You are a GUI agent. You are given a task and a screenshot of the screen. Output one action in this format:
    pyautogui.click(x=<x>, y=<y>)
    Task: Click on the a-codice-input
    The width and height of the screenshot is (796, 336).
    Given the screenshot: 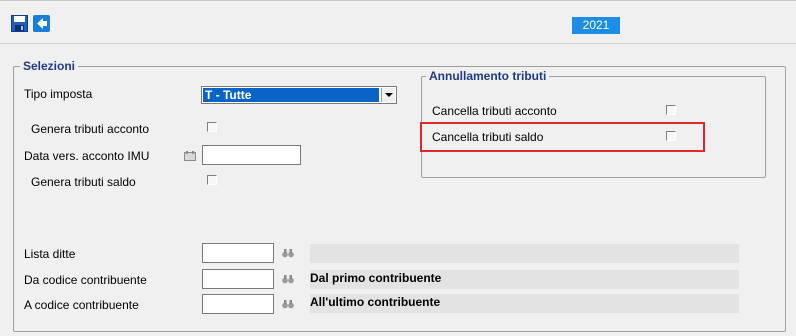 What is the action you would take?
    pyautogui.click(x=238, y=304)
    